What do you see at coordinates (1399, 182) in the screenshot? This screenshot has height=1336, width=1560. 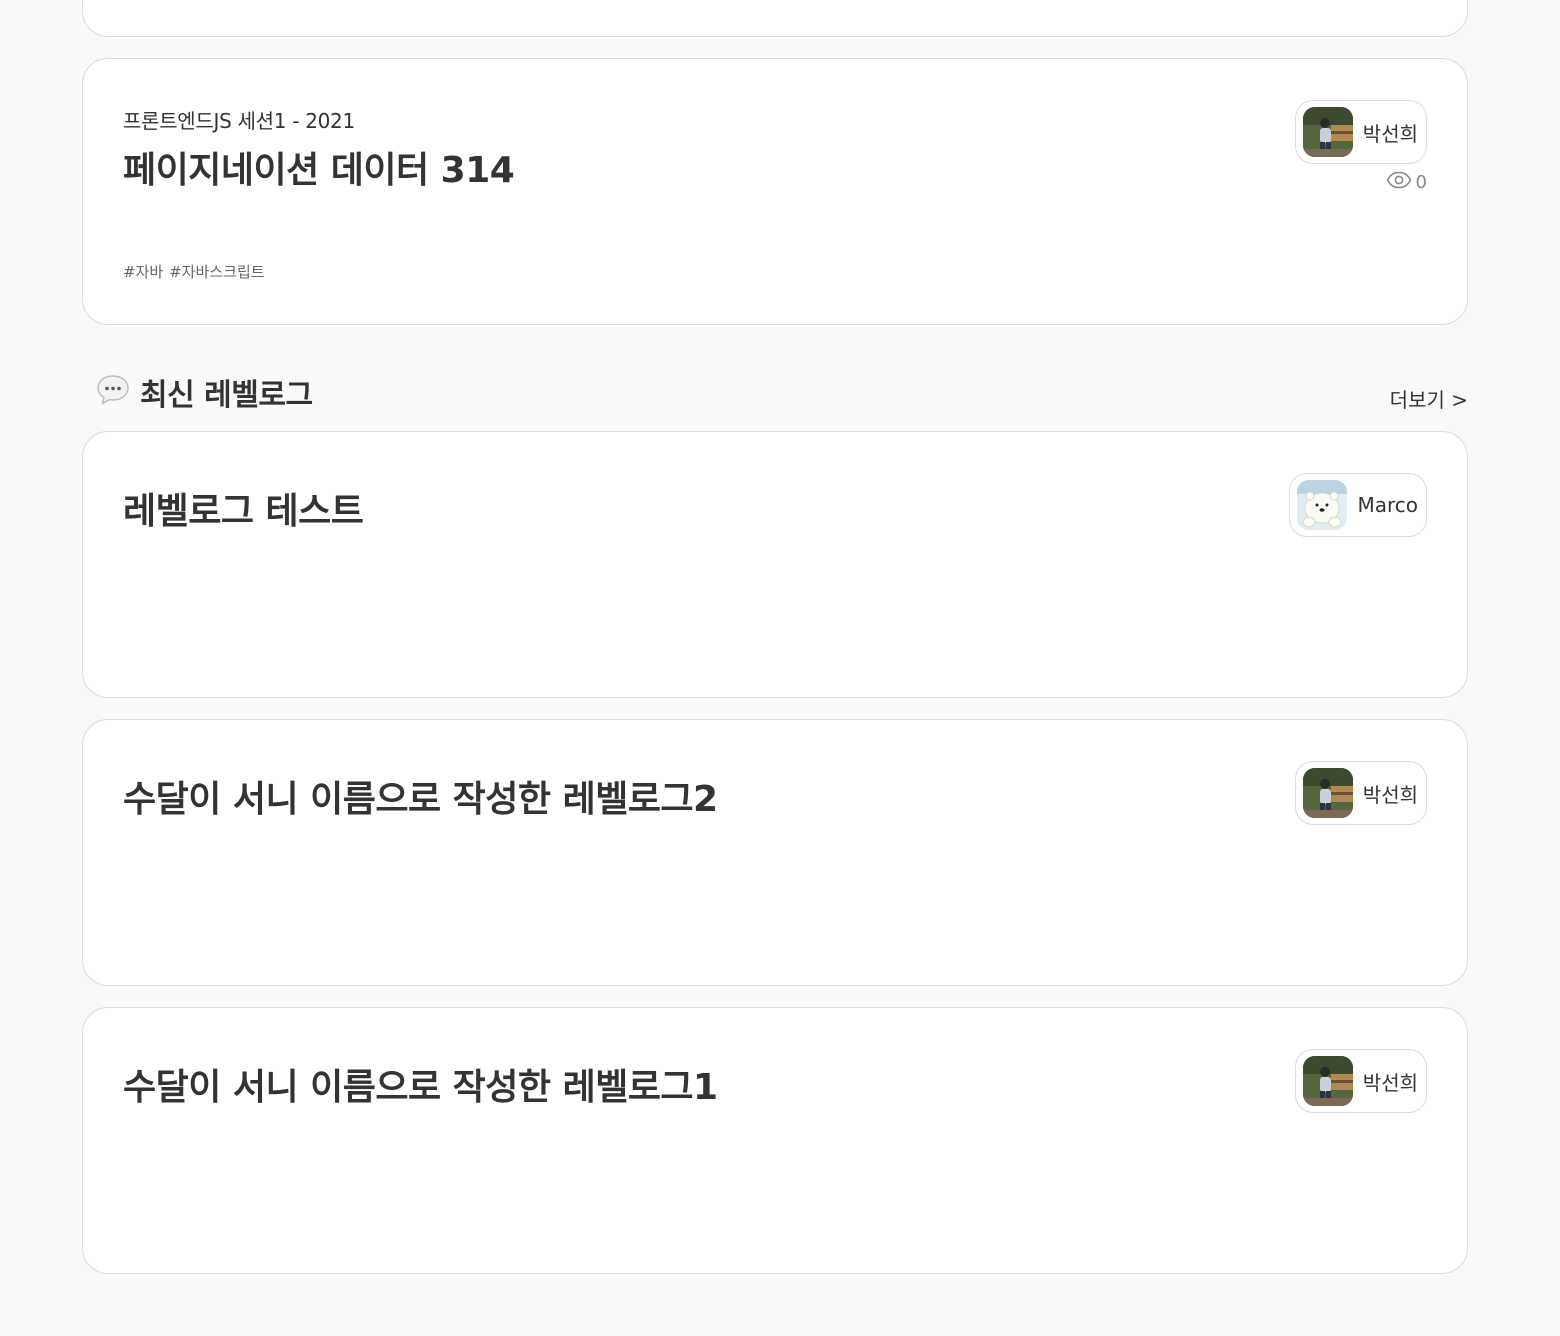 I see `eye-icon` at bounding box center [1399, 182].